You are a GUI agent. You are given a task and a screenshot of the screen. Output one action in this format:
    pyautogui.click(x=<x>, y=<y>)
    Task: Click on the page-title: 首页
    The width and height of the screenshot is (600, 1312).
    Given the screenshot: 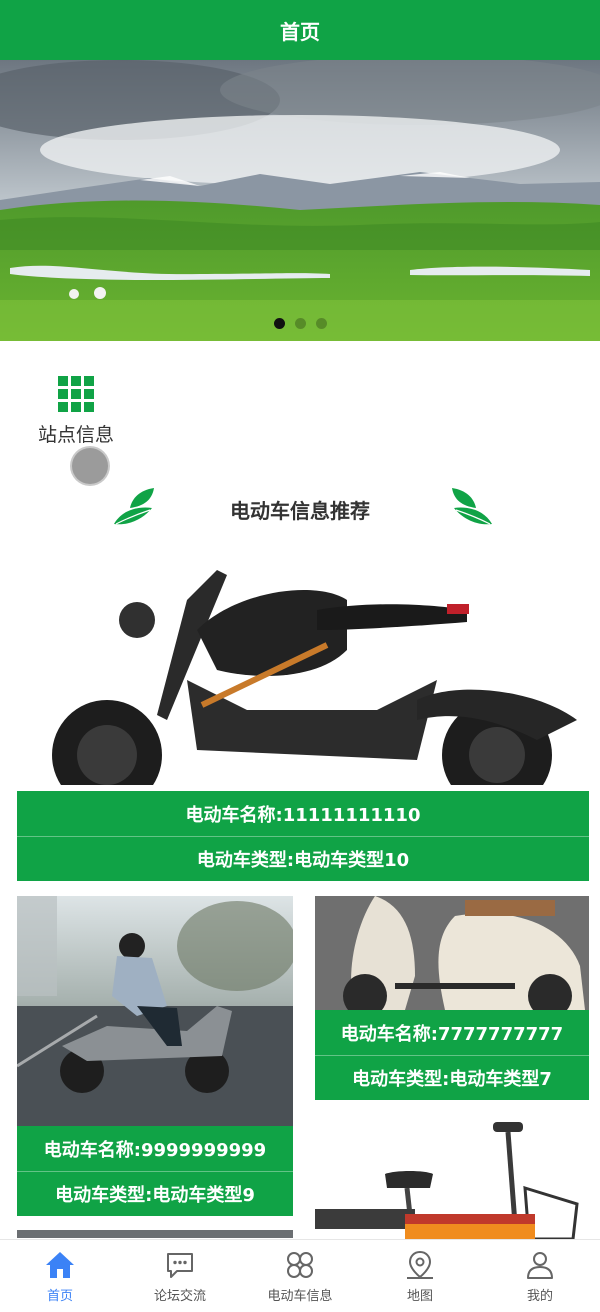 What is the action you would take?
    pyautogui.click(x=300, y=31)
    